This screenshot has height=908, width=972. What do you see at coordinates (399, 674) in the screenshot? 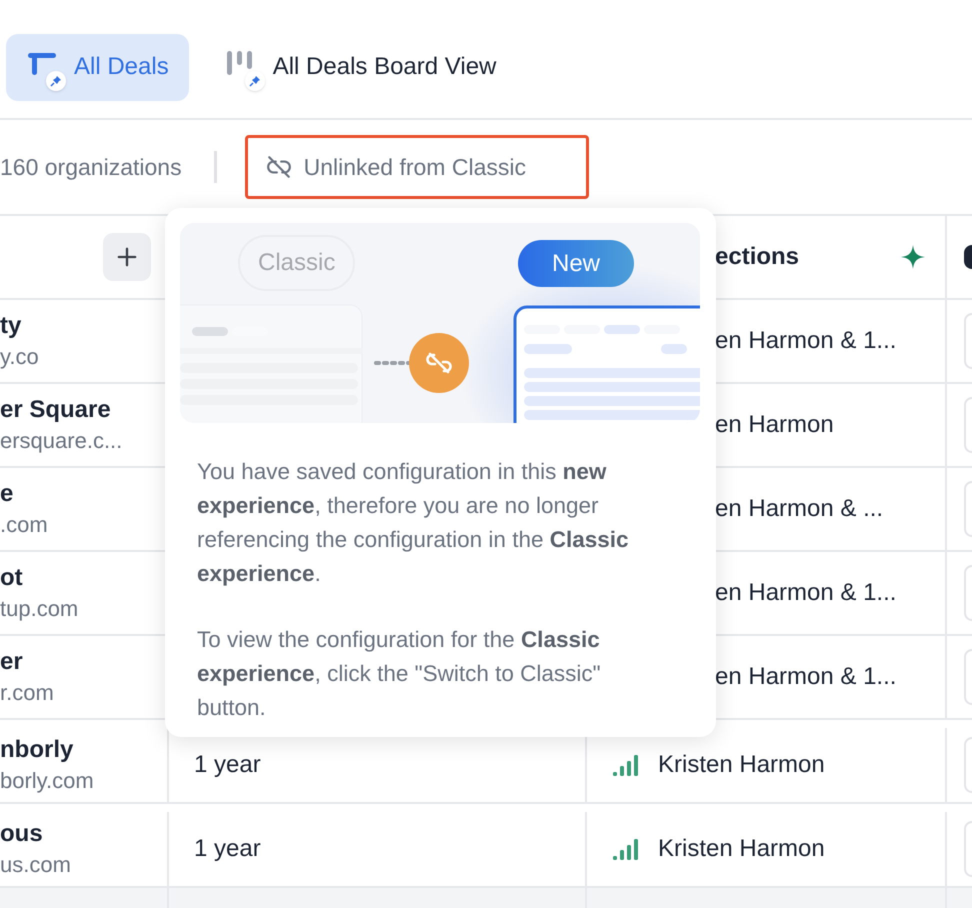
I see `info-paragraph: To view the configuration for the Classic experience, click the "Switch to Classic" button.` at bounding box center [399, 674].